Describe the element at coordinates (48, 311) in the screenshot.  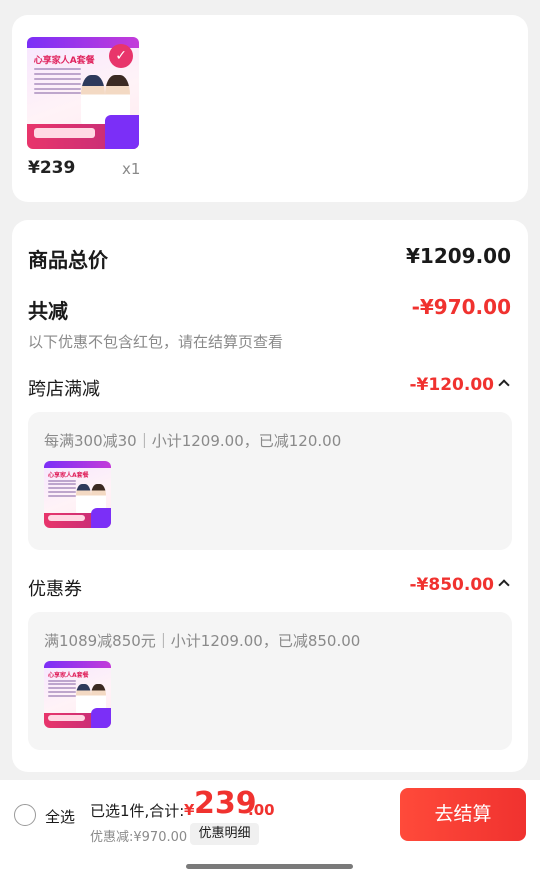
I see `discount-label: 共减` at that location.